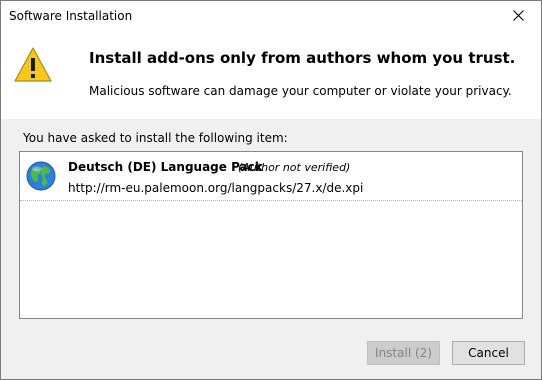 The width and height of the screenshot is (542, 380). What do you see at coordinates (33, 64) in the screenshot?
I see `warning-icon` at bounding box center [33, 64].